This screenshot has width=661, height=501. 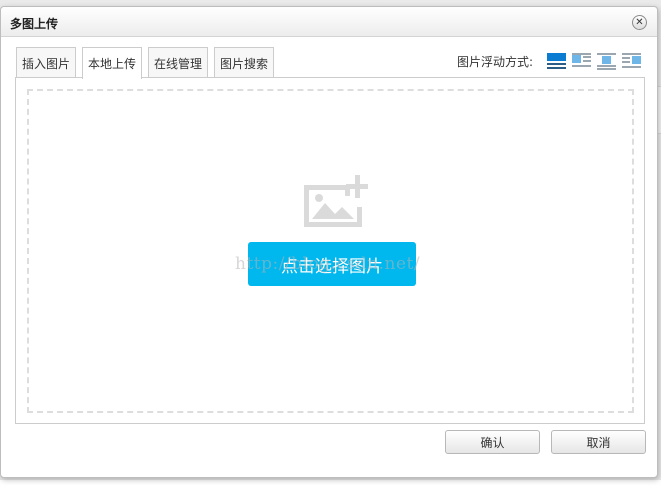 What do you see at coordinates (112, 63) in the screenshot?
I see `tab-local-upload: 本地上传` at bounding box center [112, 63].